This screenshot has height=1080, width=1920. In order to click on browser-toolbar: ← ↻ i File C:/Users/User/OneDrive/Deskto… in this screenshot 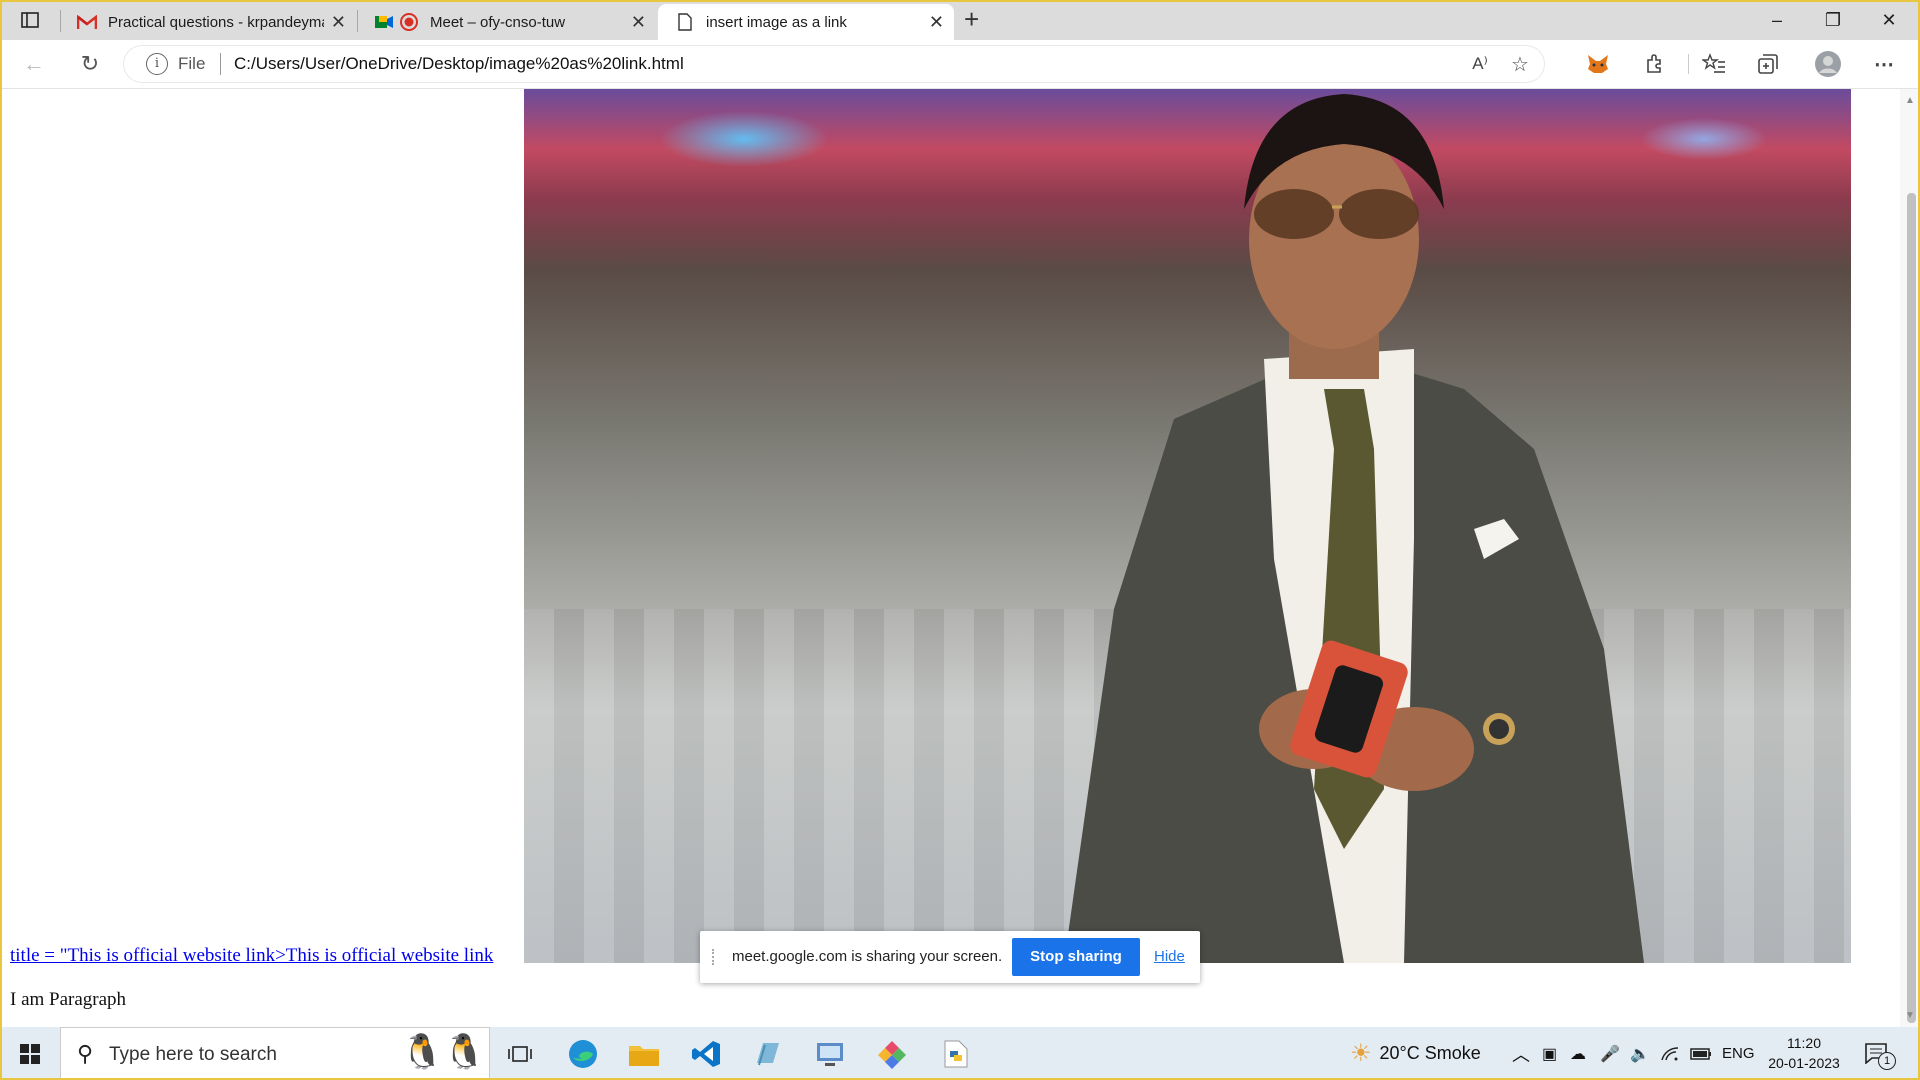, I will do `click(960, 64)`.